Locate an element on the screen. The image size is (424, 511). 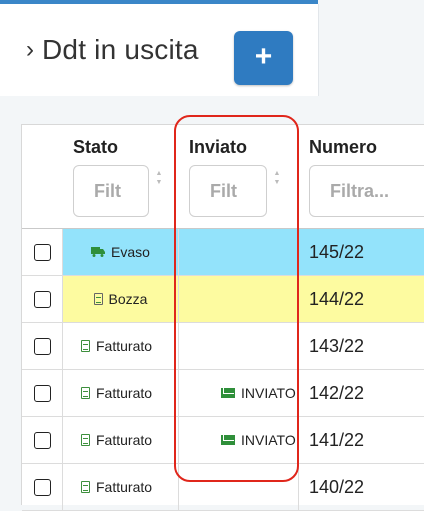
stato-label: Bozza is located at coordinates (128, 299).